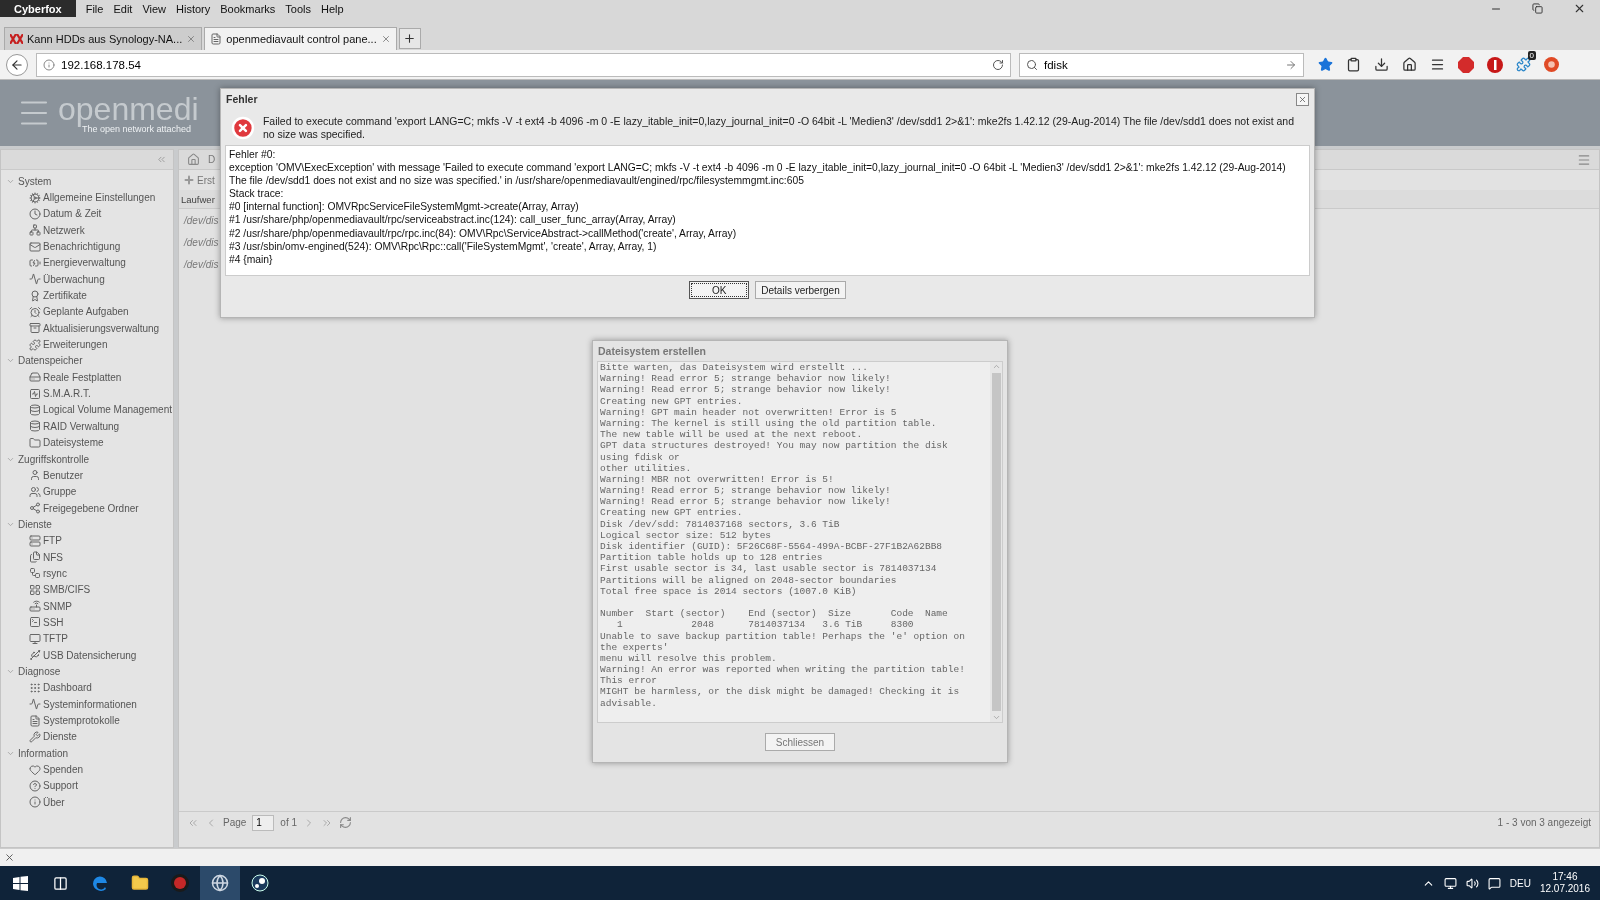 This screenshot has height=900, width=1600. Describe the element at coordinates (1523, 64) in the screenshot. I see `puzzle-icon` at that location.